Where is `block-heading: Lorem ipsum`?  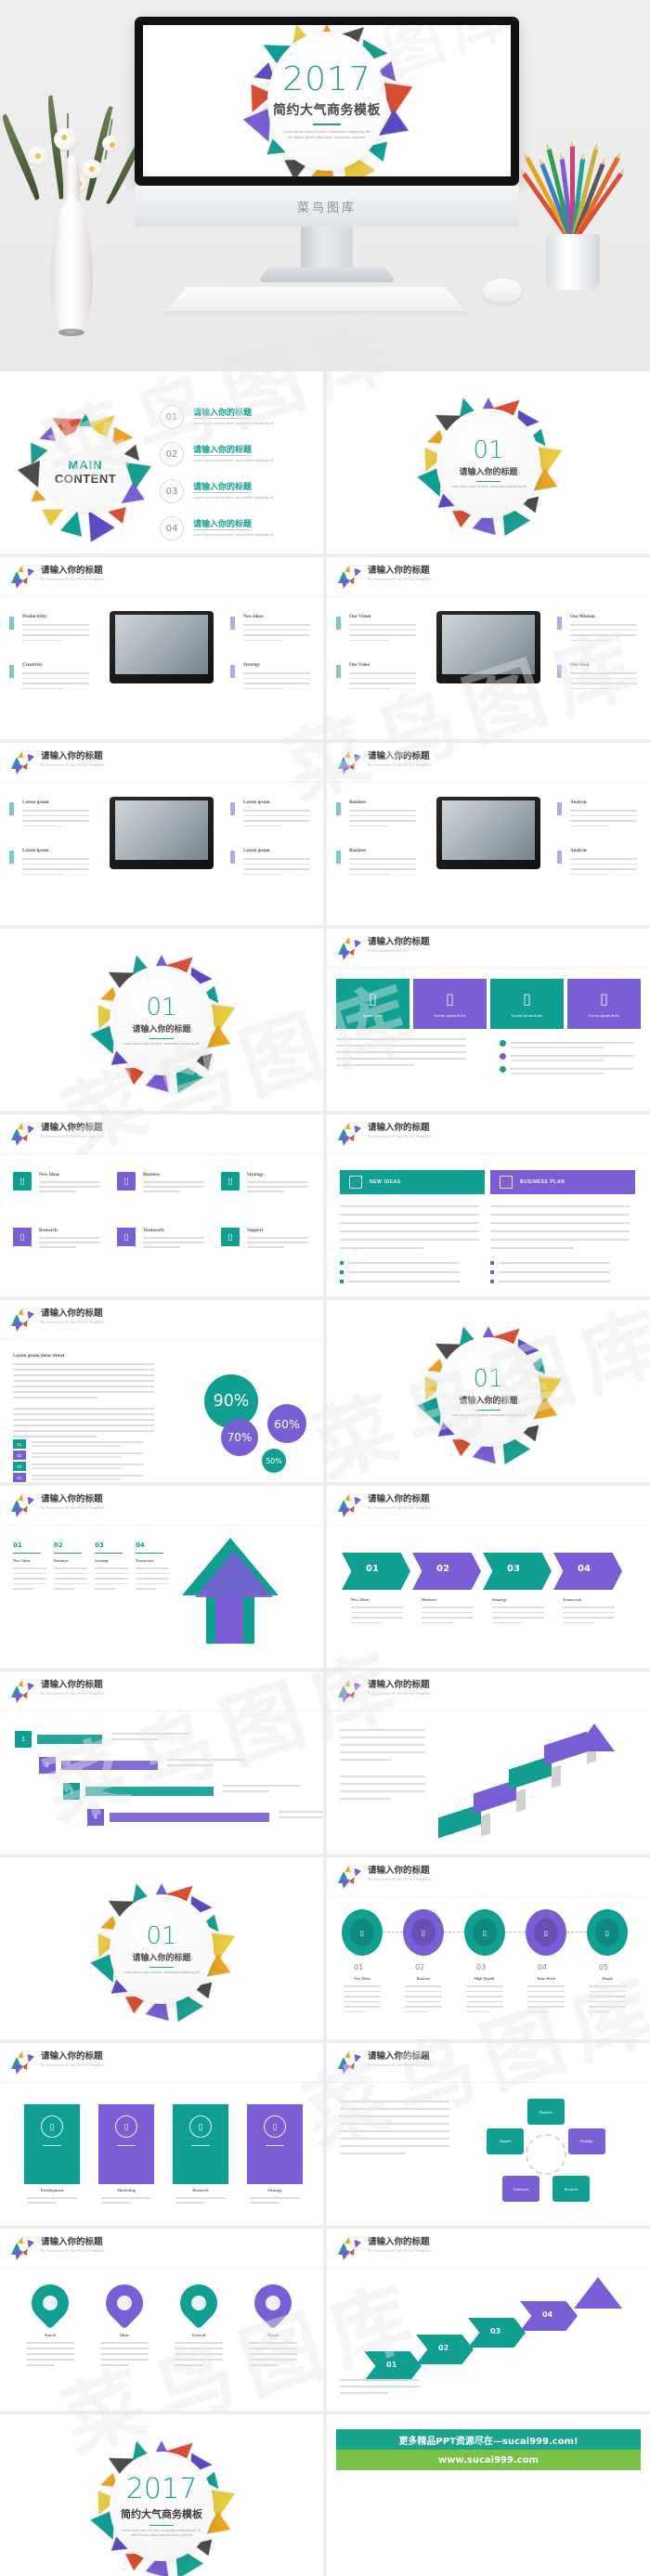 block-heading: Lorem ipsum is located at coordinates (35, 851).